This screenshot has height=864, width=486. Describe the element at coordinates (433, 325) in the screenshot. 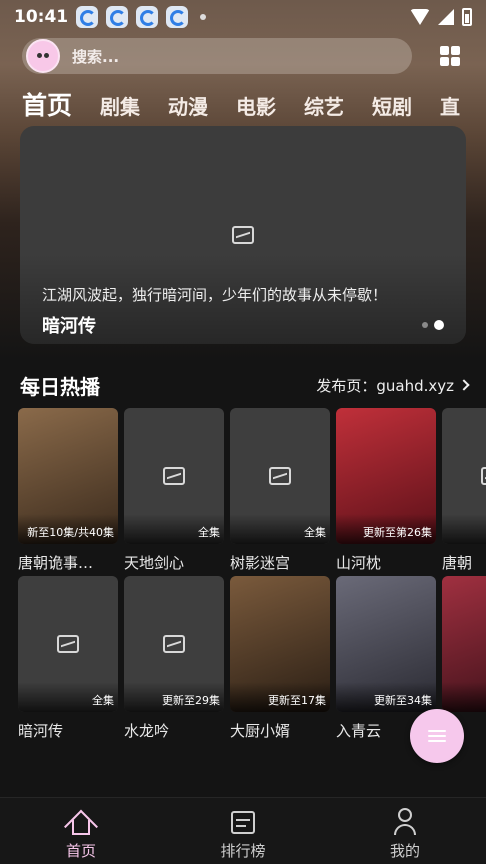

I see `carousel-indicator` at that location.